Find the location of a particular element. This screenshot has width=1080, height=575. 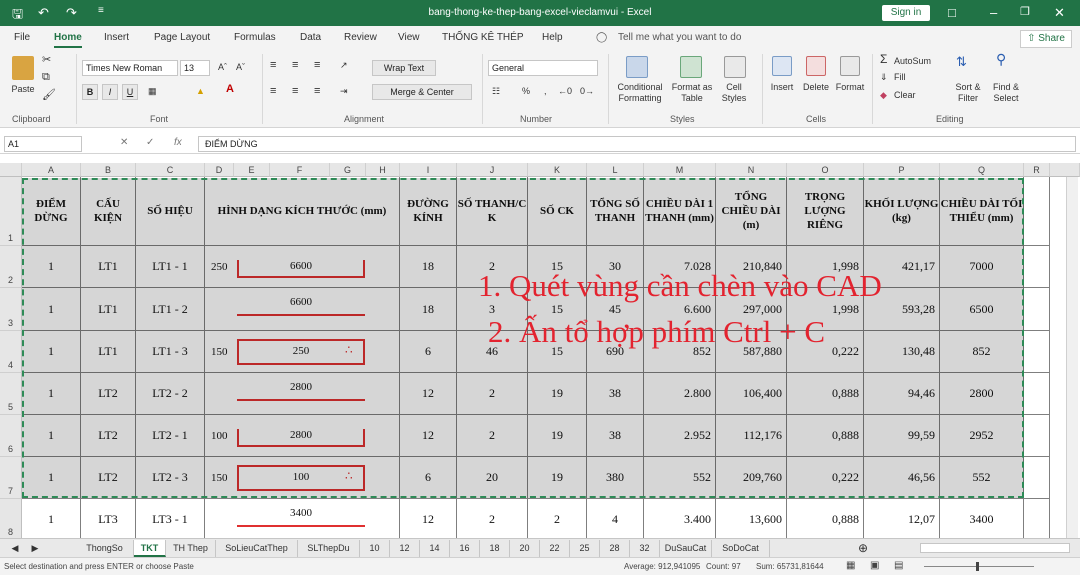

format-table-icon is located at coordinates (691, 67).